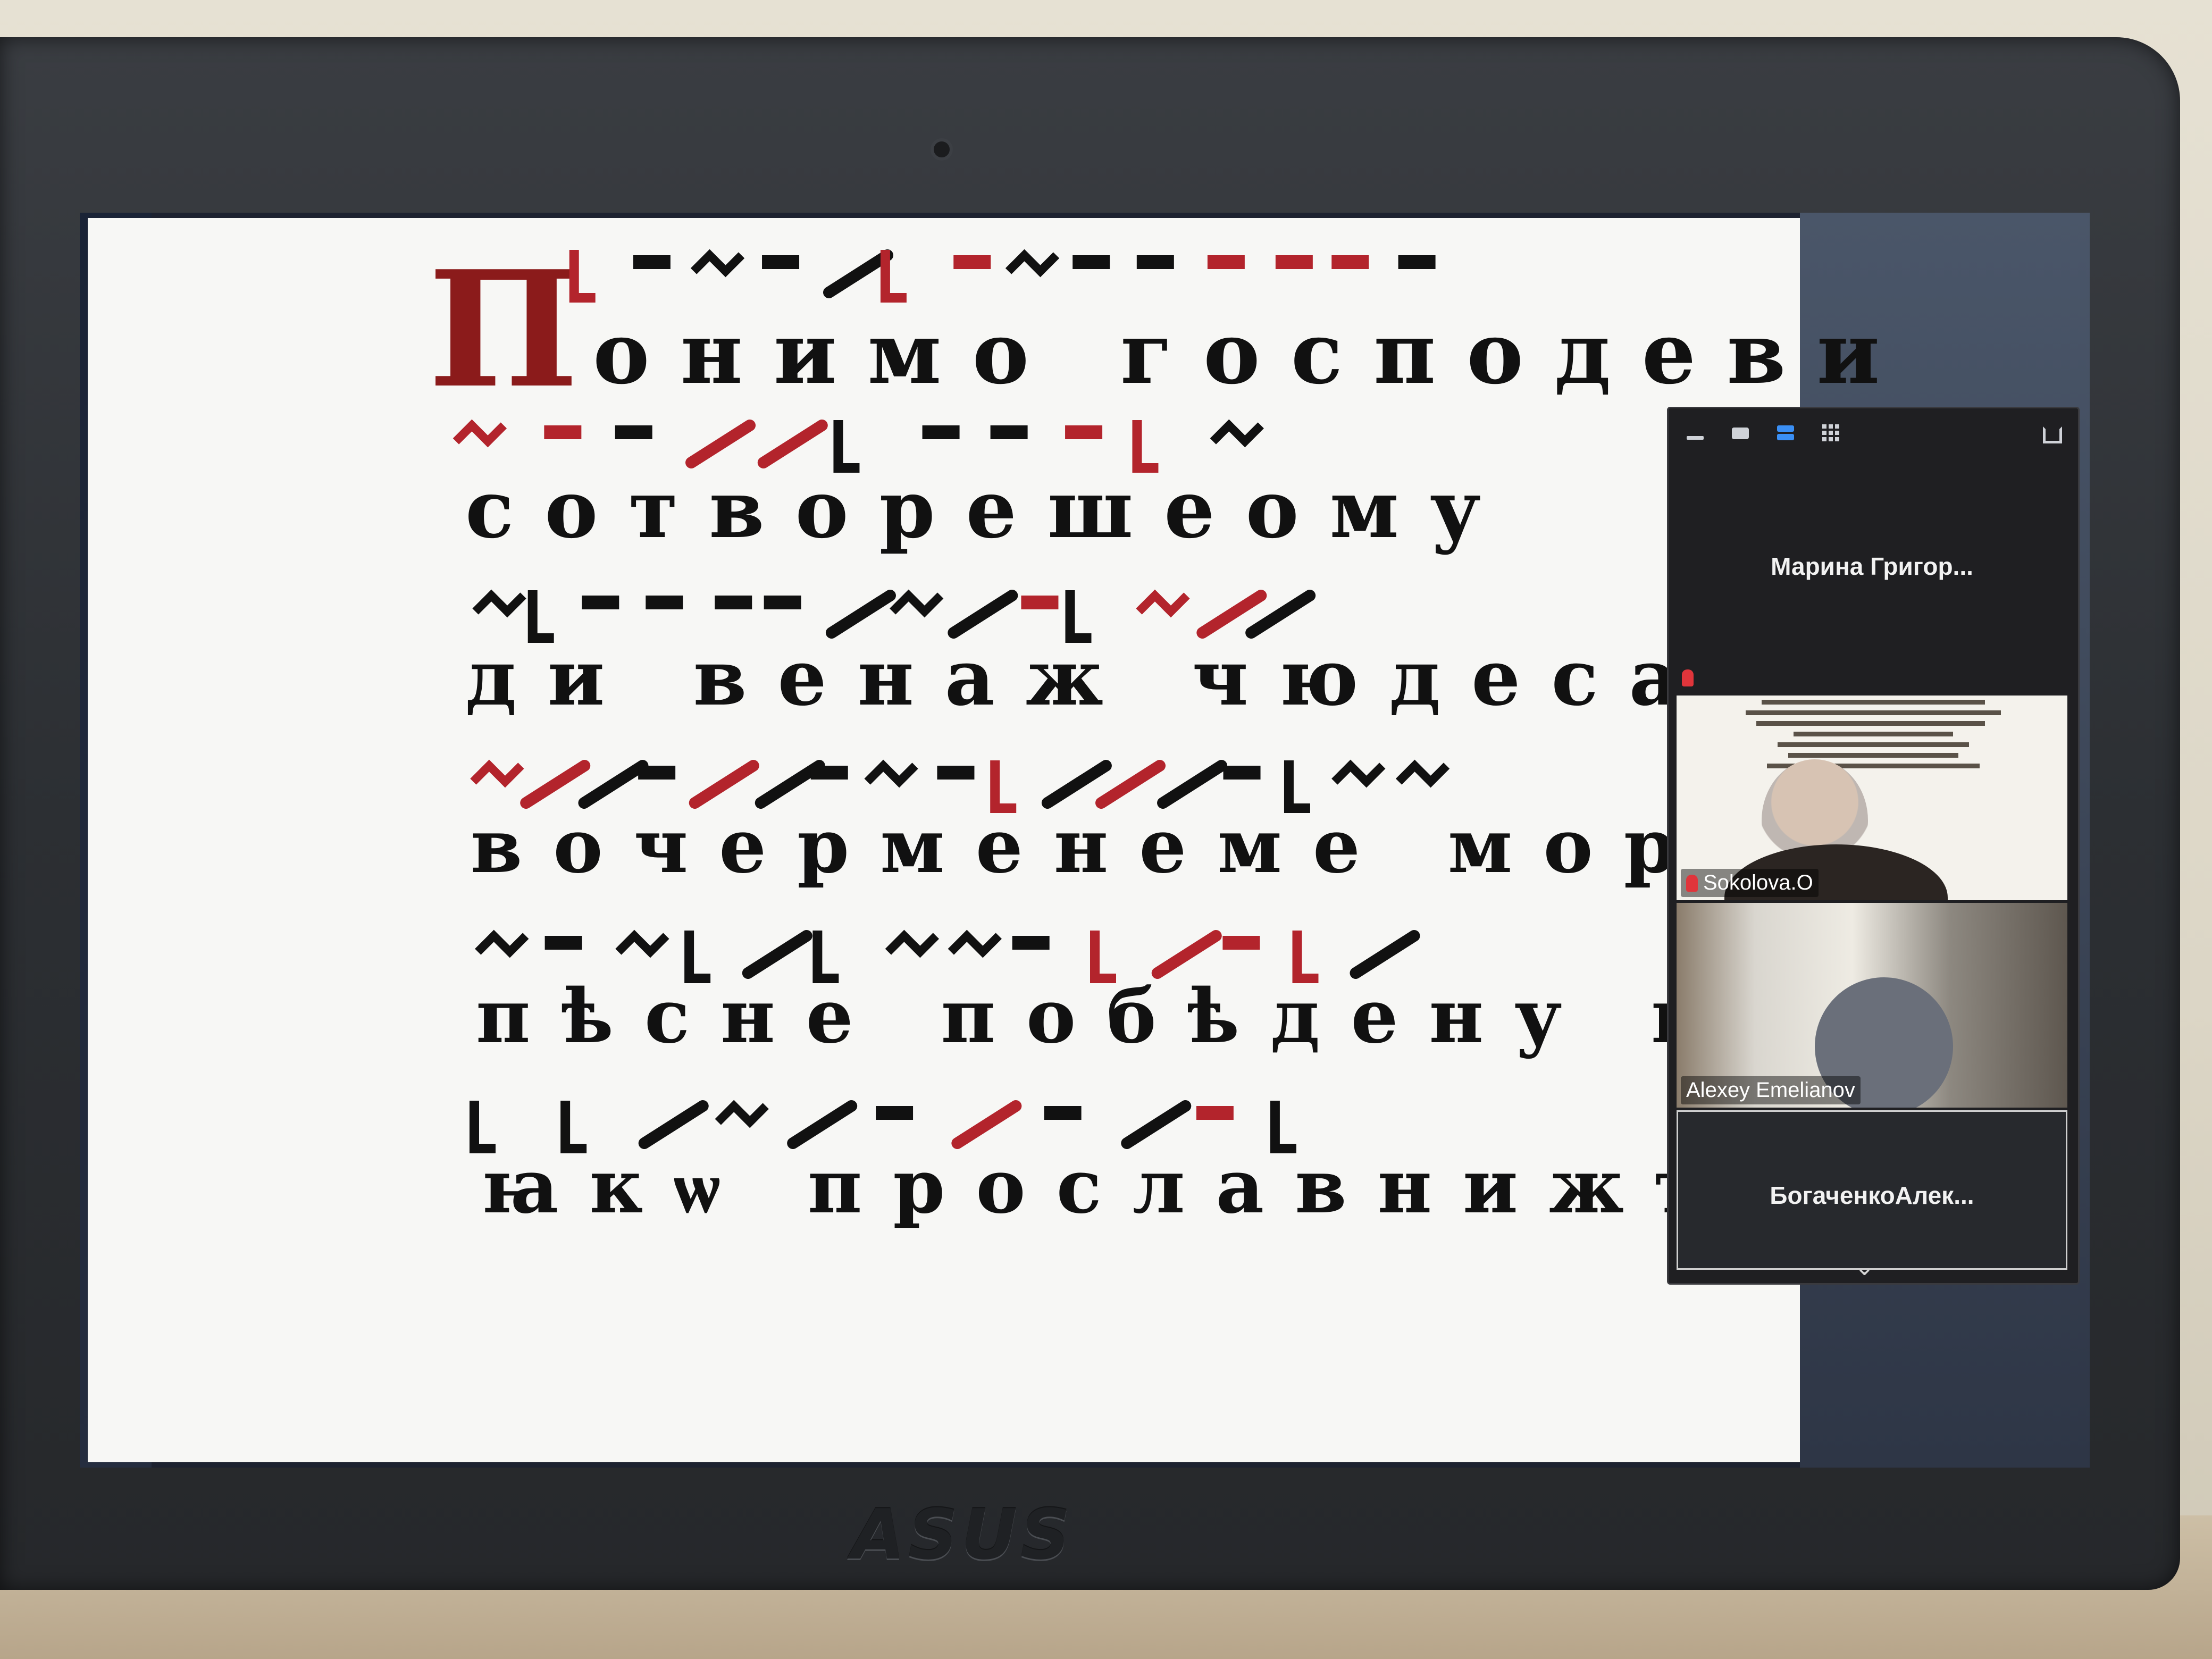  What do you see at coordinates (1695, 432) in the screenshot?
I see `minimize-icon` at bounding box center [1695, 432].